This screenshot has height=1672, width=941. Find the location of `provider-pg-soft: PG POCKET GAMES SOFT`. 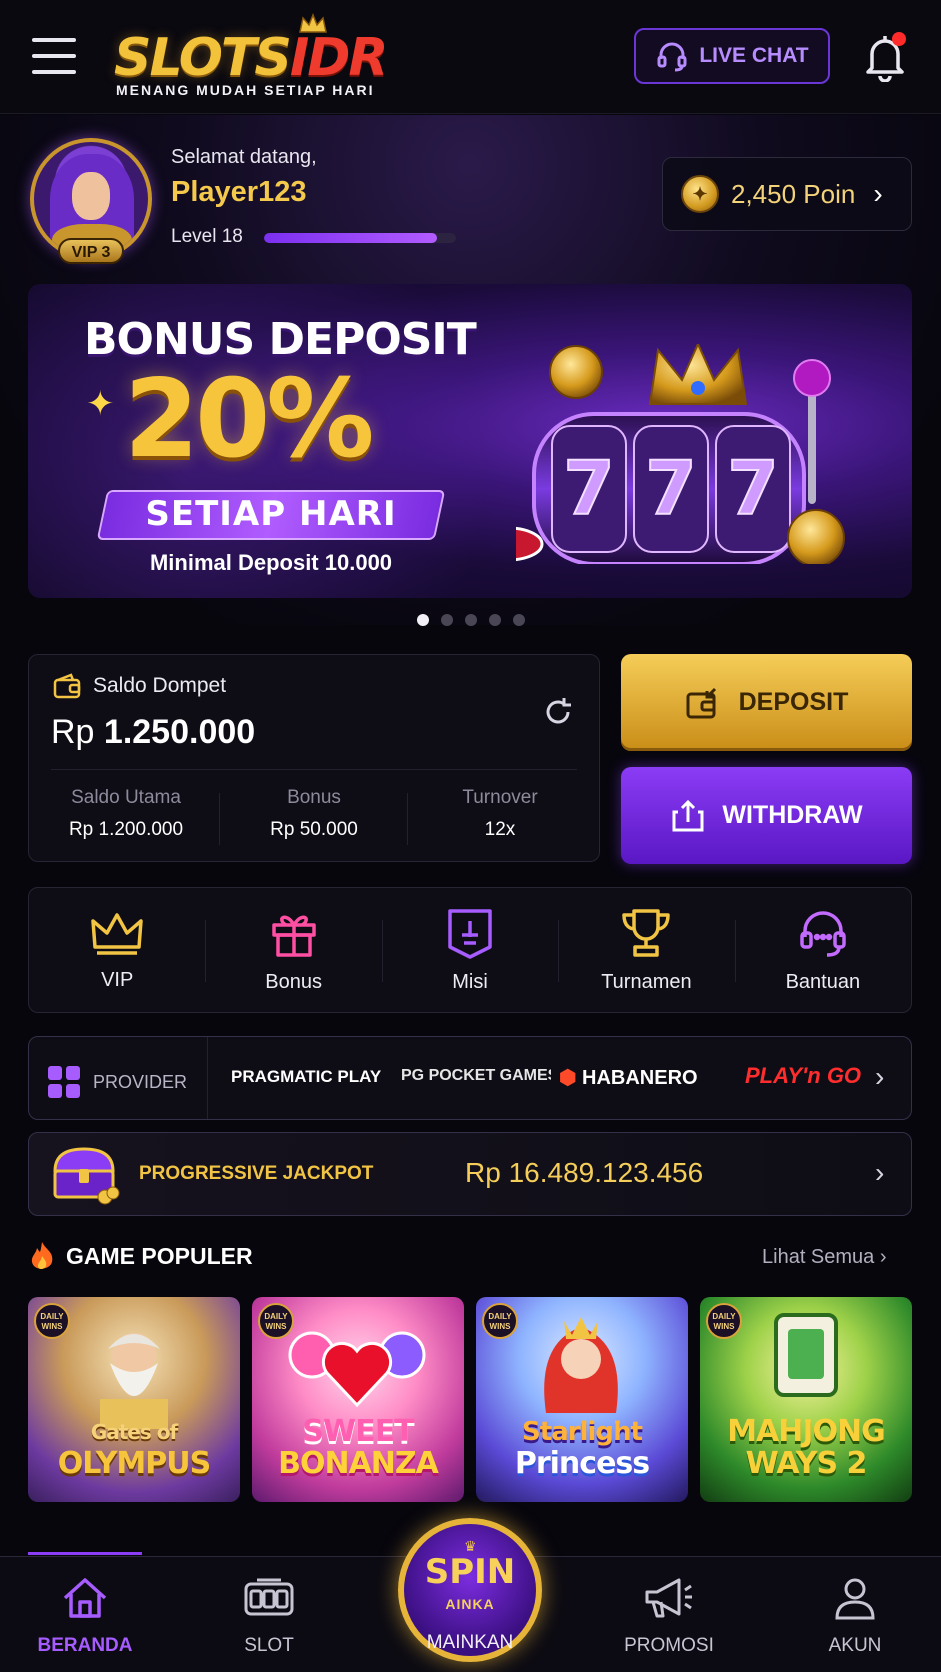

provider-pg-soft: PG POCKET GAMES SOFT is located at coordinates (476, 1076).